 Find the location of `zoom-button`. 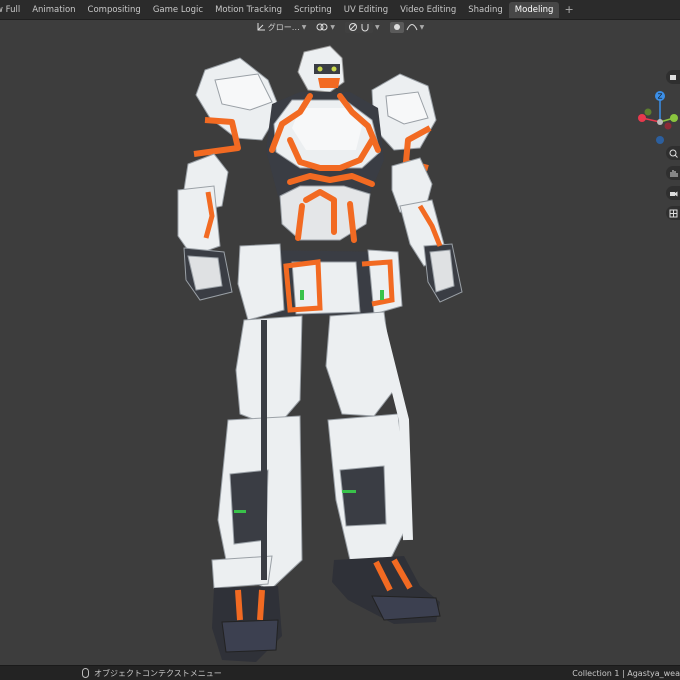

zoom-button is located at coordinates (673, 153).